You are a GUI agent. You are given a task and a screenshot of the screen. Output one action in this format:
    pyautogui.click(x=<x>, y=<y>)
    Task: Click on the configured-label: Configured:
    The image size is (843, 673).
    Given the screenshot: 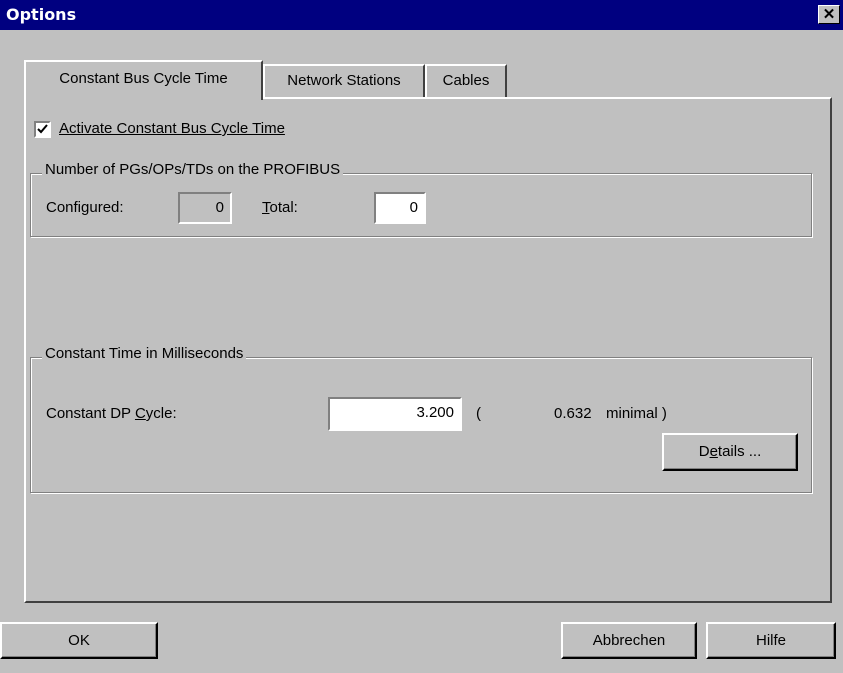 What is the action you would take?
    pyautogui.click(x=85, y=207)
    